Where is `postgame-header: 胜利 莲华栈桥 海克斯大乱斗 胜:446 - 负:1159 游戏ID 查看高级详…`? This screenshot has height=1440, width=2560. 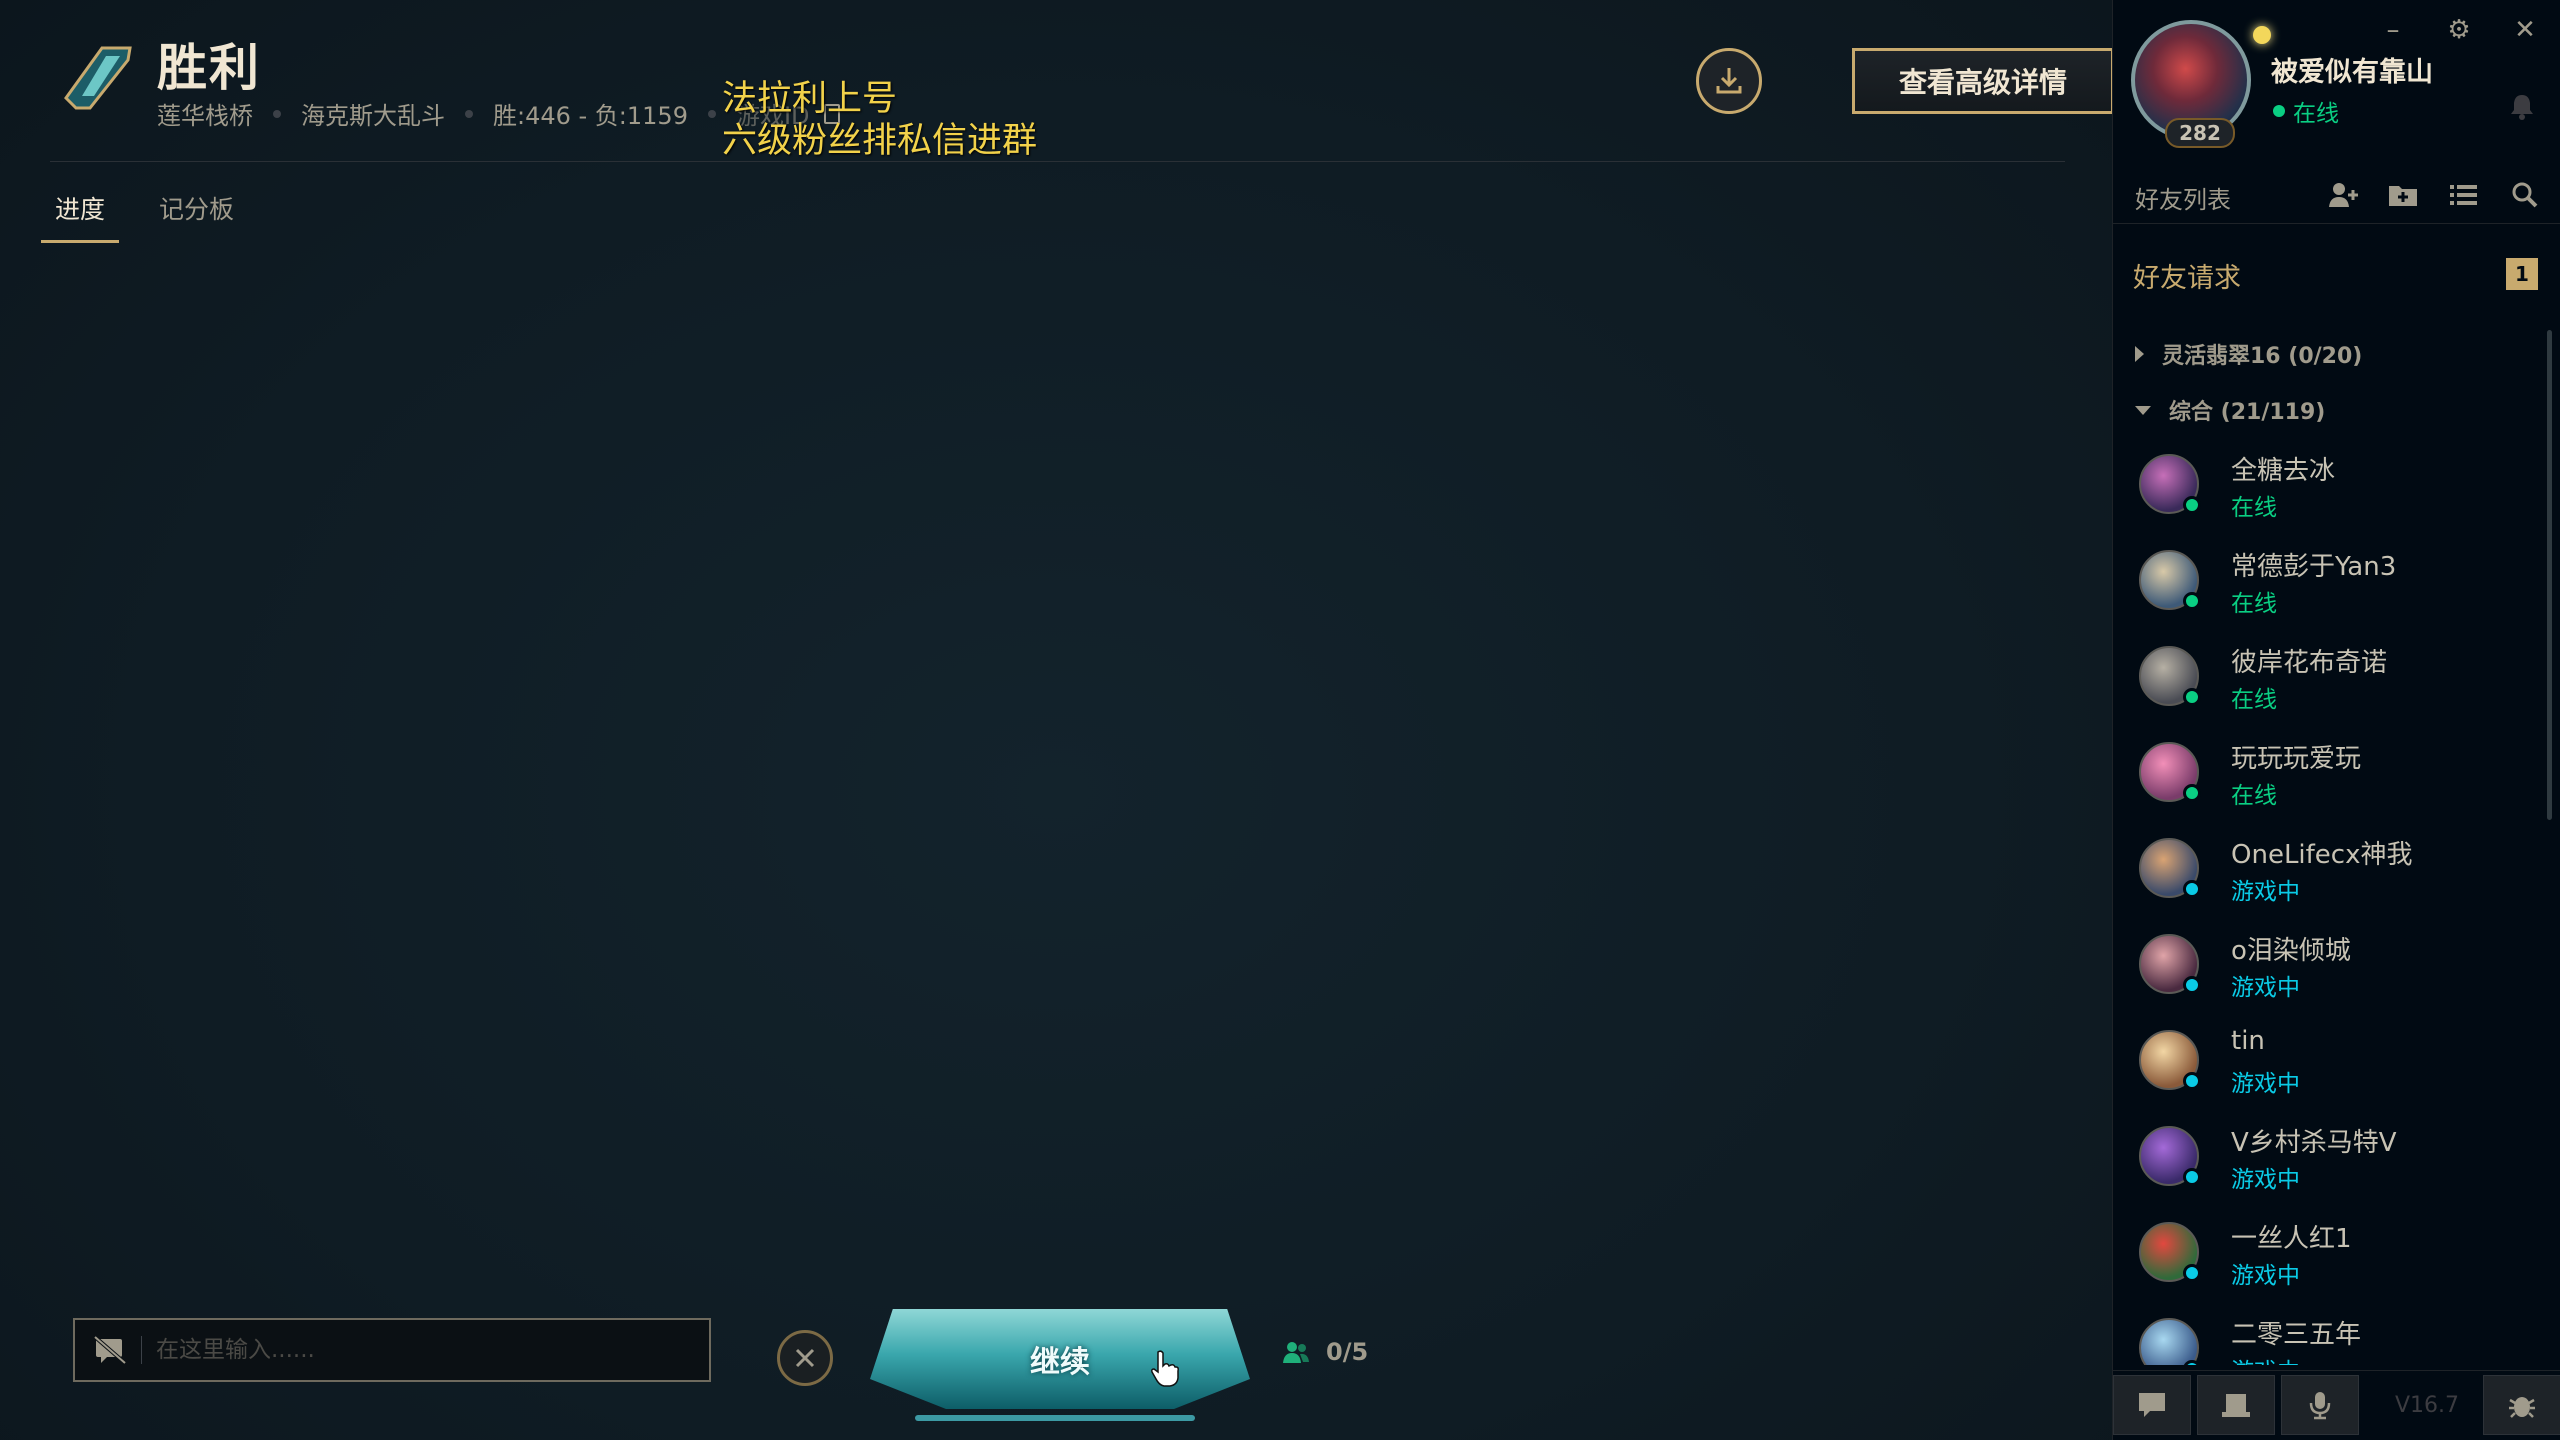
postgame-header: 胜利 莲华栈桥 海克斯大乱斗 胜:446 - 负:1159 游戏ID 查看高级详… is located at coordinates (1082, 91).